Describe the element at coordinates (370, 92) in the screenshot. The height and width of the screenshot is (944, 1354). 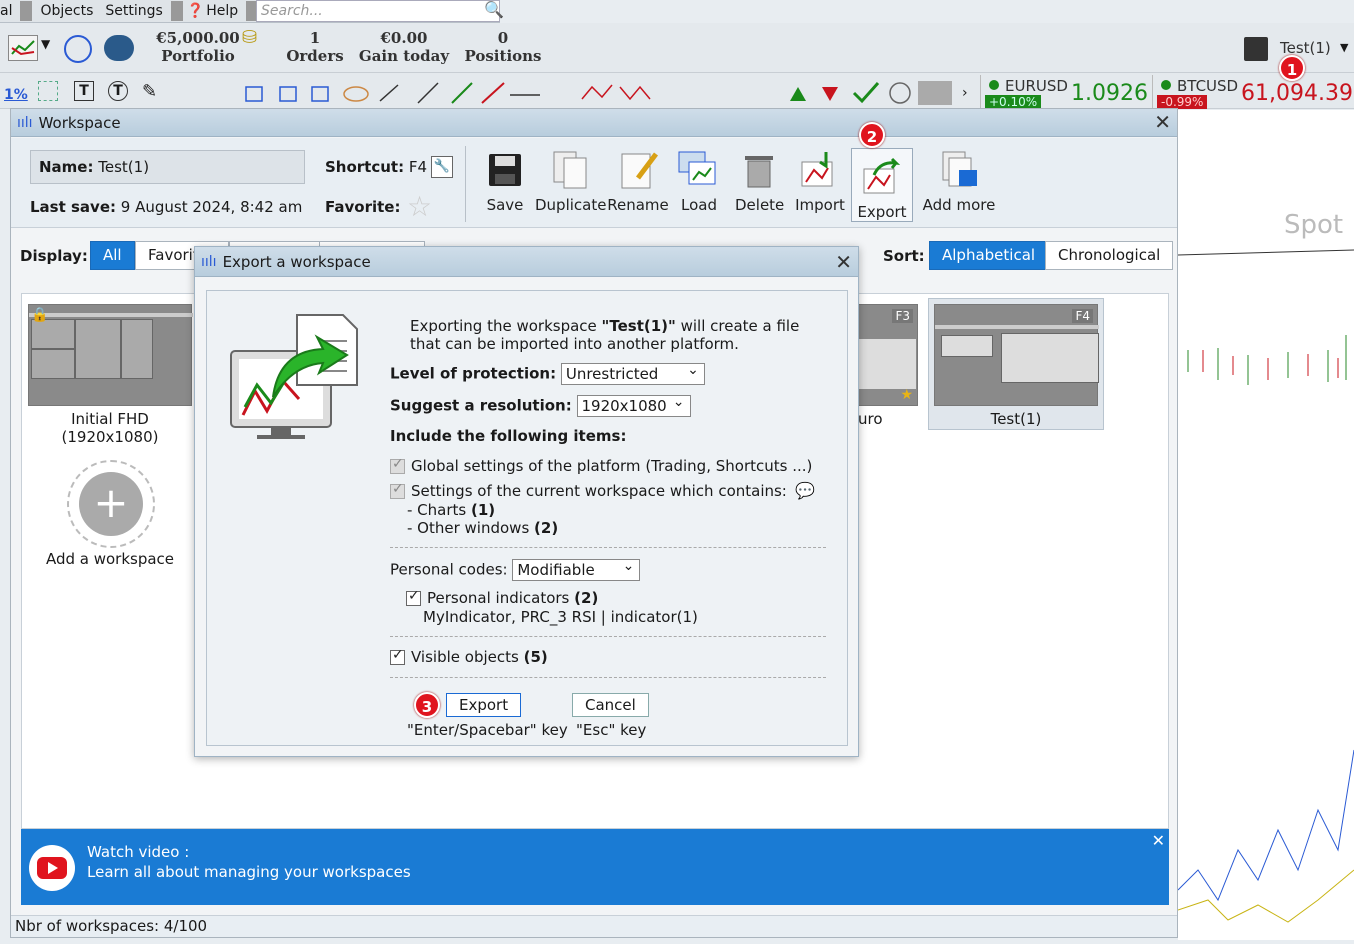
I see `drawing-tools-icons` at that location.